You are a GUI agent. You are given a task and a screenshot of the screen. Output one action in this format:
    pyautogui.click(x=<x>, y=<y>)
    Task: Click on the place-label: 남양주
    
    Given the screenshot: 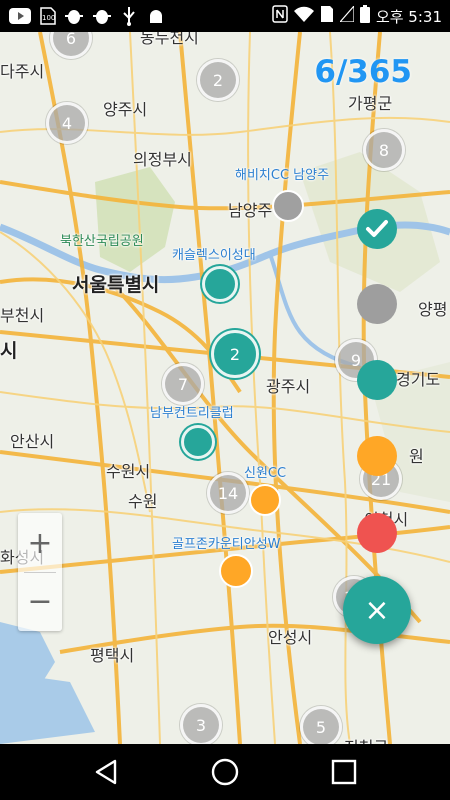 What is the action you would take?
    pyautogui.click(x=250, y=210)
    